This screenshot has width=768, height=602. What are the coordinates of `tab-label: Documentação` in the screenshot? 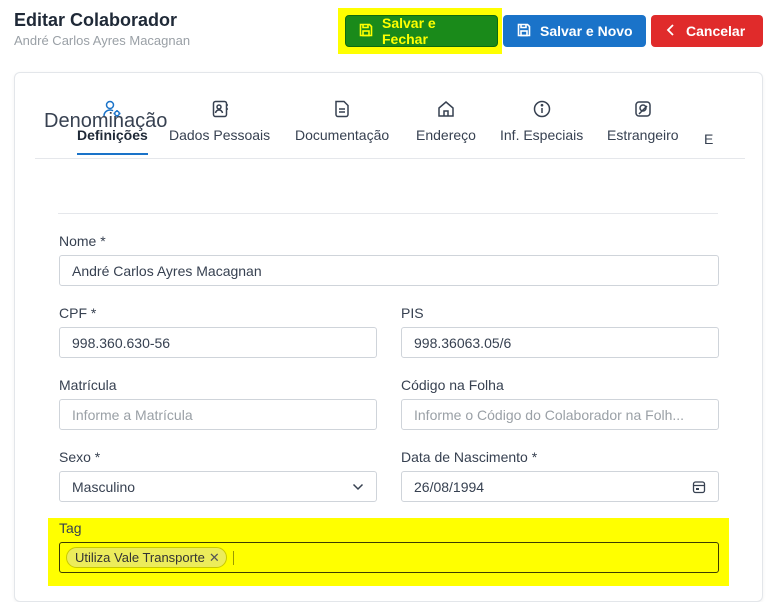 It's located at (342, 135).